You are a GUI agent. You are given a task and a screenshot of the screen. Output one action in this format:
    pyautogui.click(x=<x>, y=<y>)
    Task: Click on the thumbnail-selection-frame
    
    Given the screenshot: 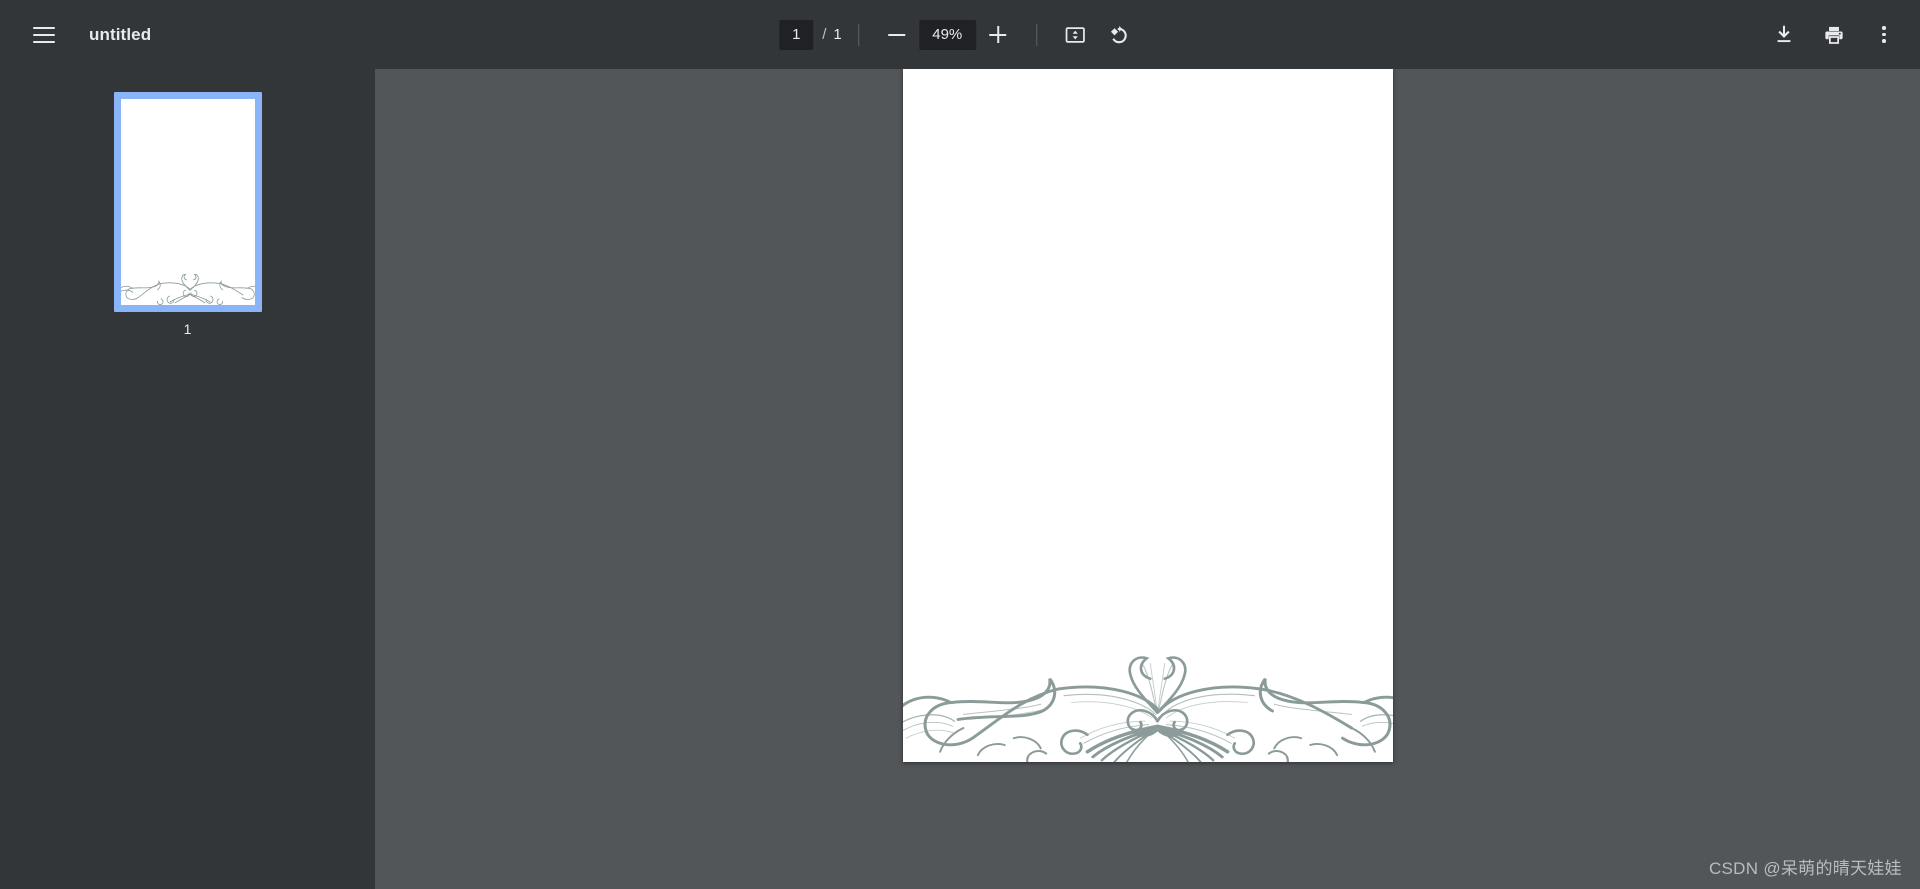 What is the action you would take?
    pyautogui.click(x=187, y=202)
    